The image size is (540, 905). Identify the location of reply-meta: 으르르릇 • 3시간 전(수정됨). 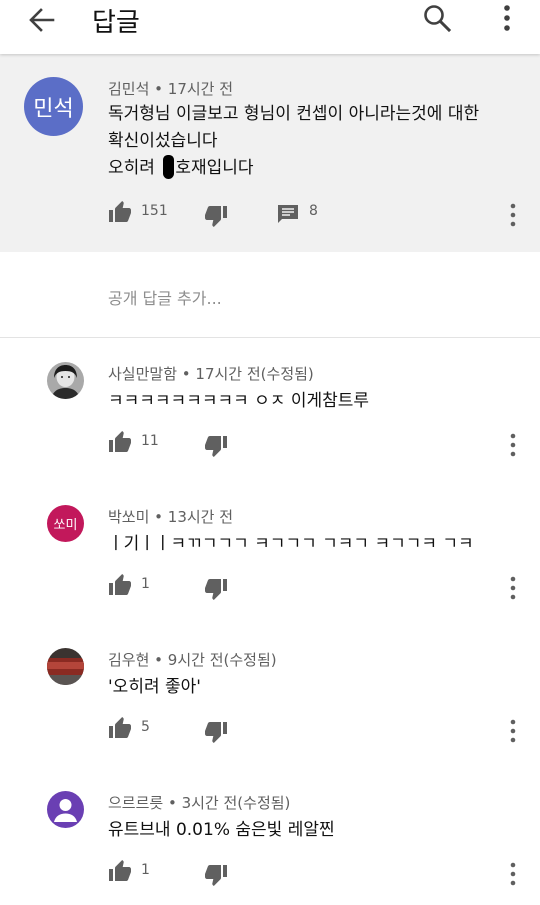
(199, 802).